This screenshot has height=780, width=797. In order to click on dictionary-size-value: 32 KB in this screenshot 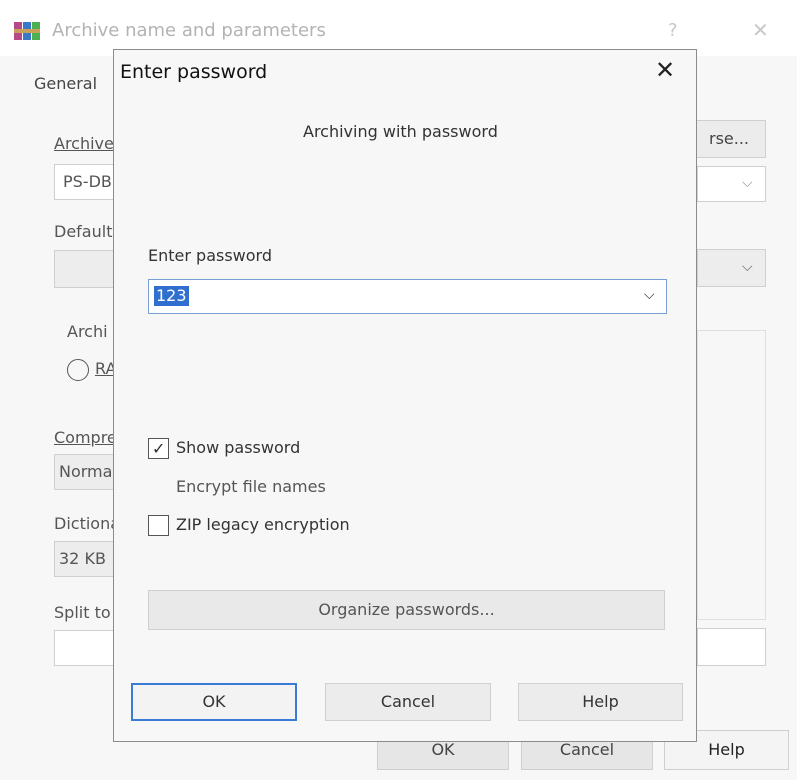, I will do `click(82, 558)`.